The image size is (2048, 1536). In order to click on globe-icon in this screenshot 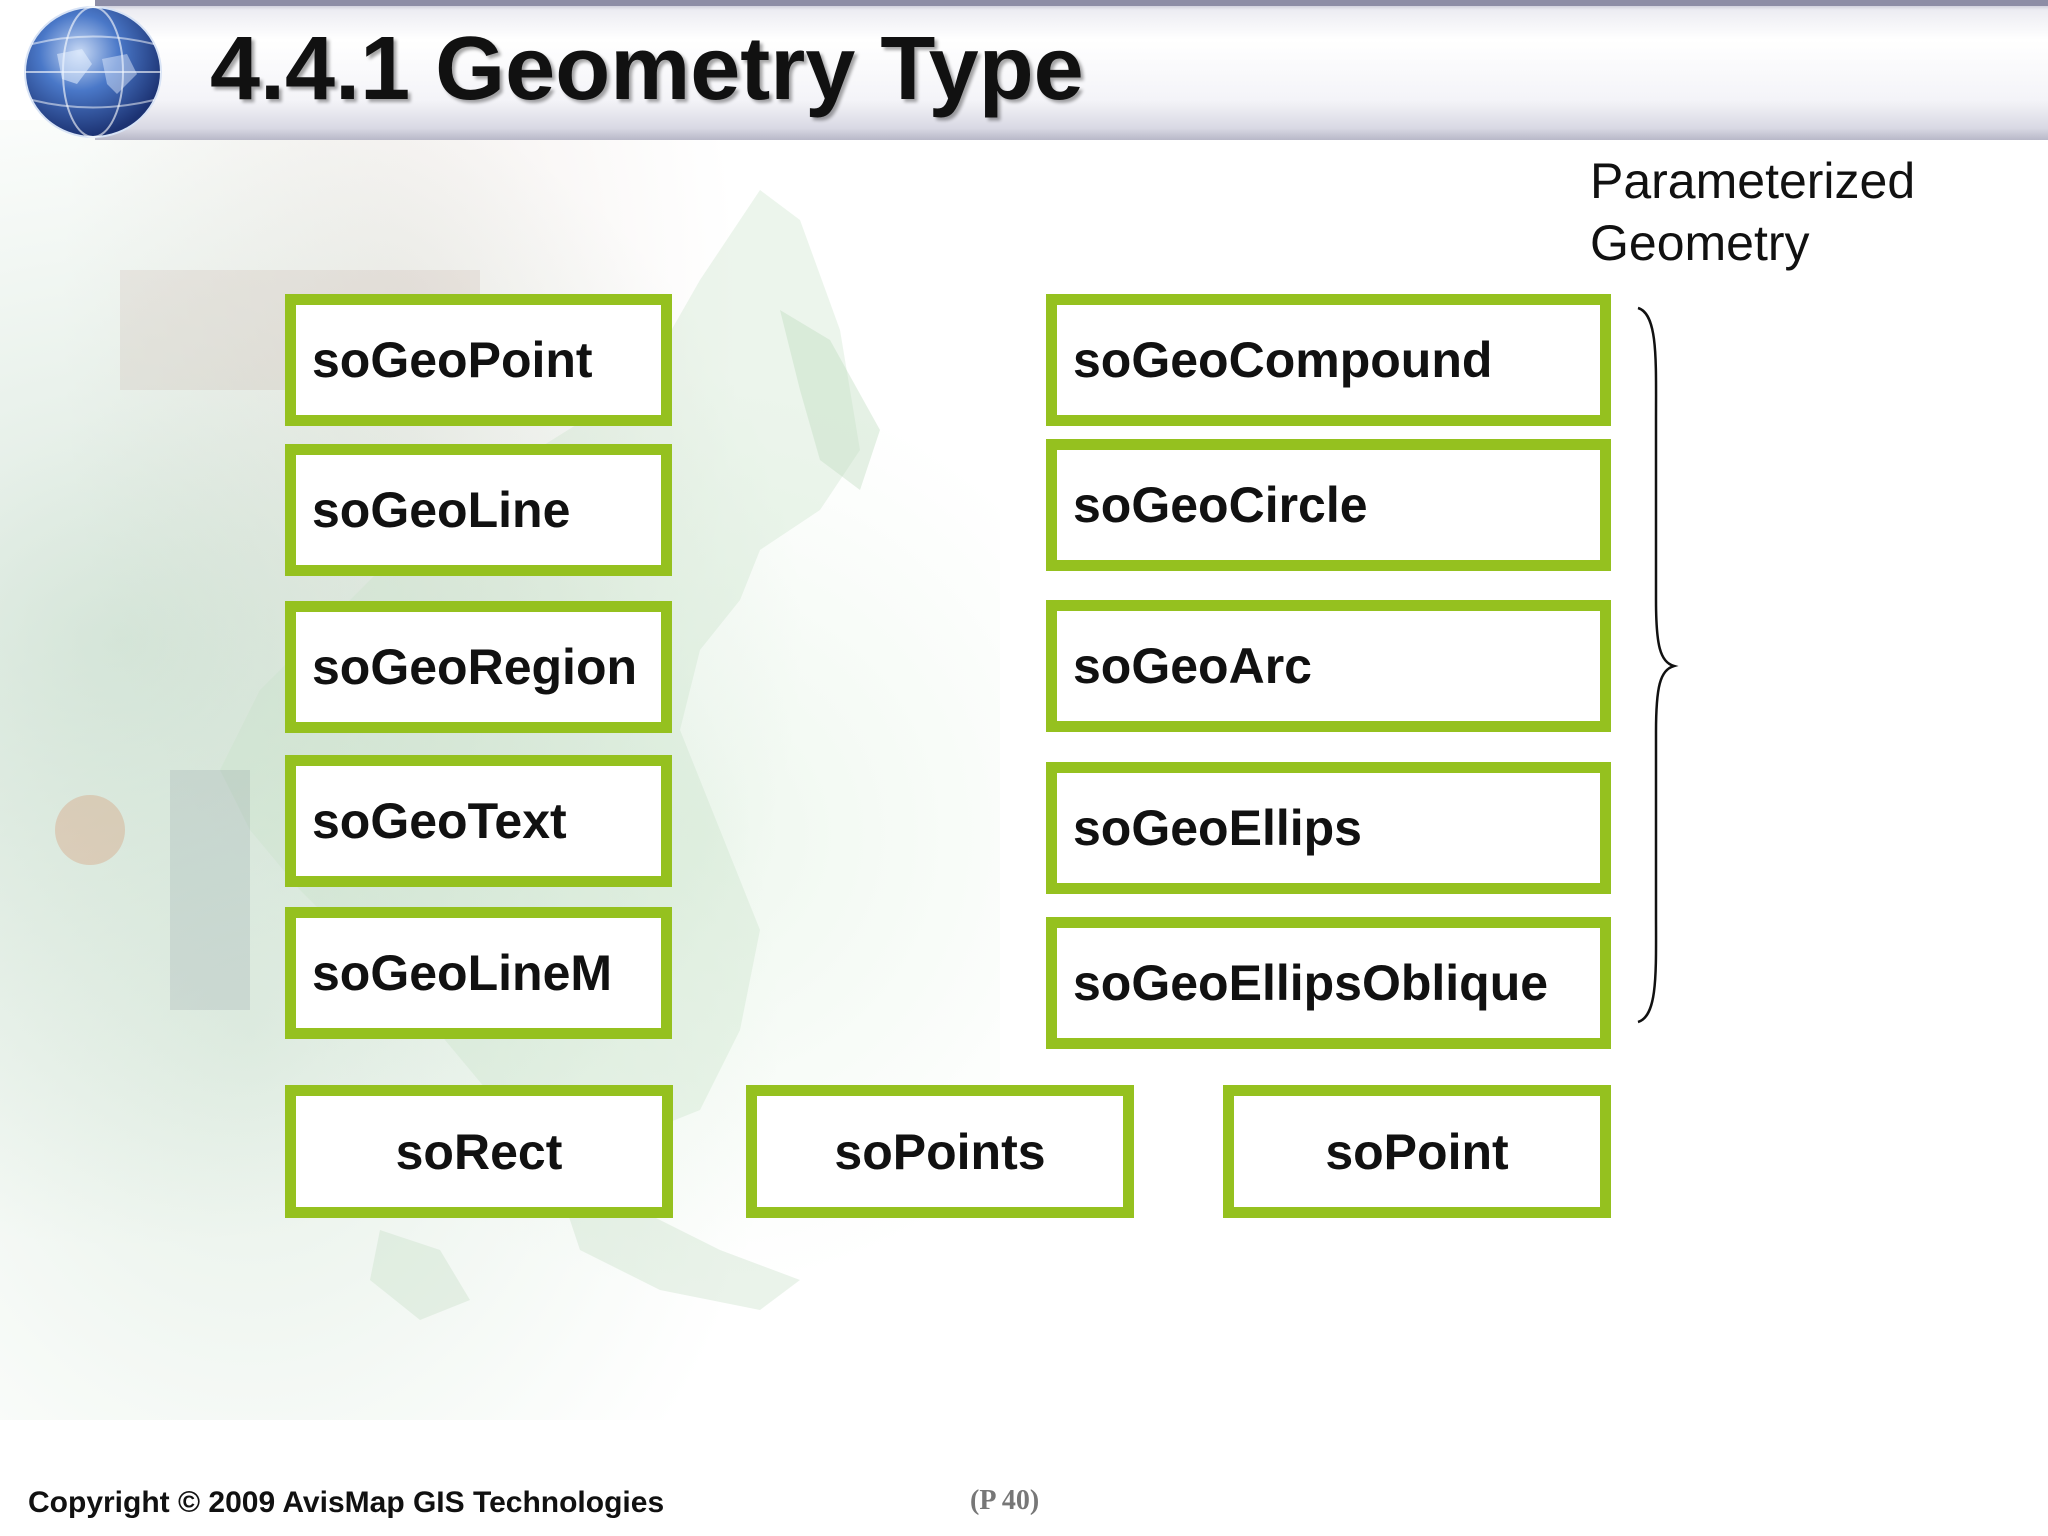, I will do `click(93, 72)`.